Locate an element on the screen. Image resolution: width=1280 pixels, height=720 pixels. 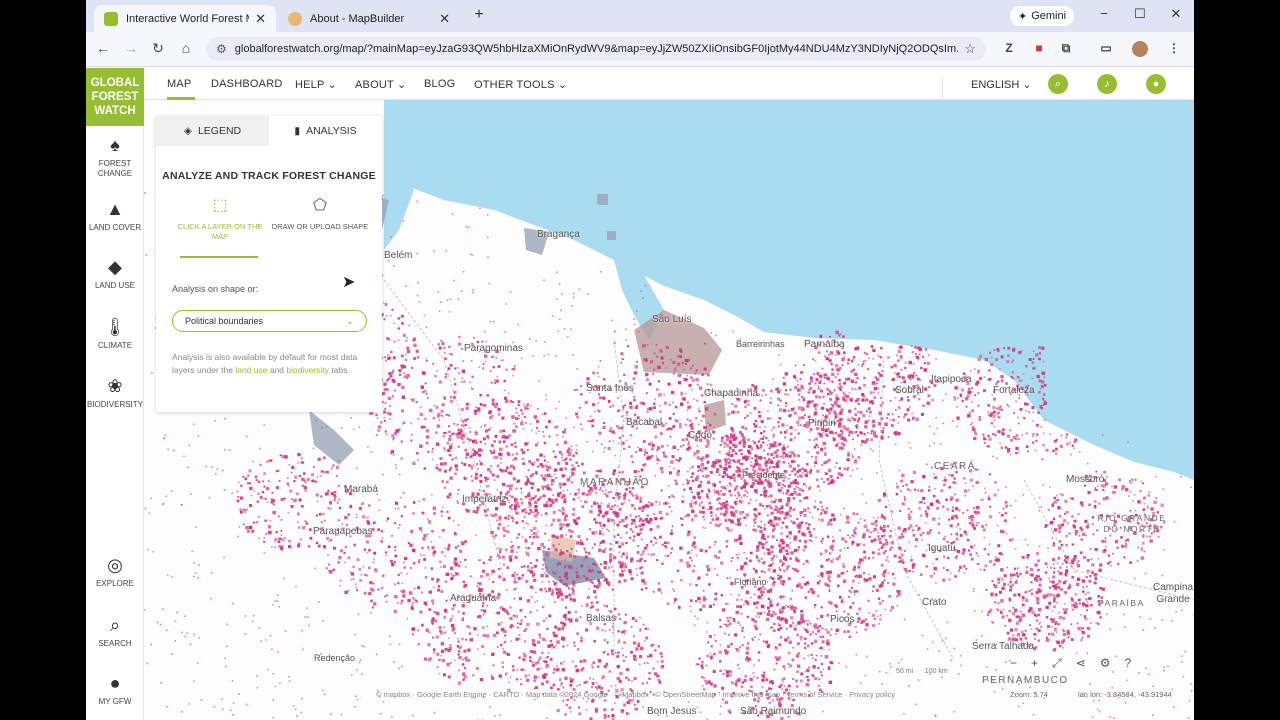
nav-blog: BLOG is located at coordinates (439, 84).